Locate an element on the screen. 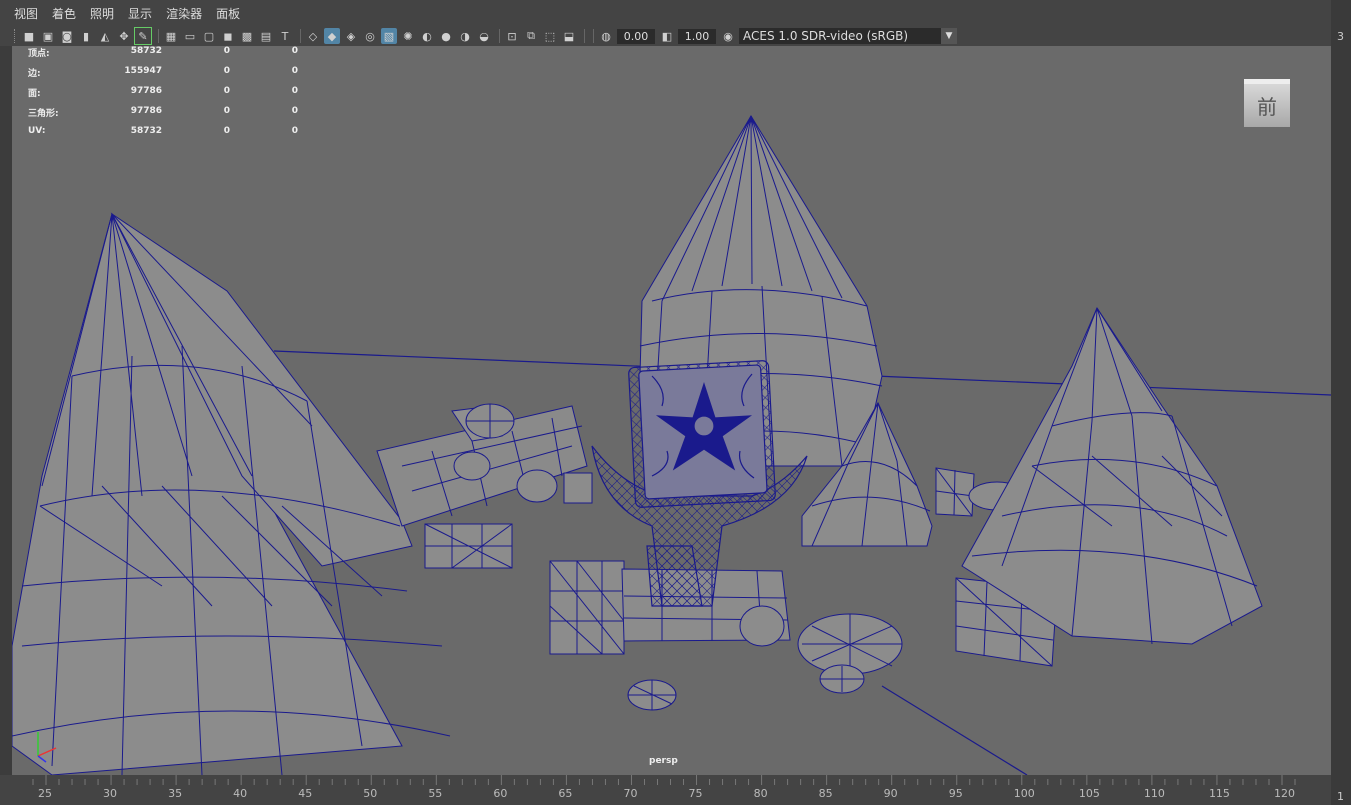  menu-bar: 视图 着色 照明 显示 渲染器 面板 is located at coordinates (665, 13).